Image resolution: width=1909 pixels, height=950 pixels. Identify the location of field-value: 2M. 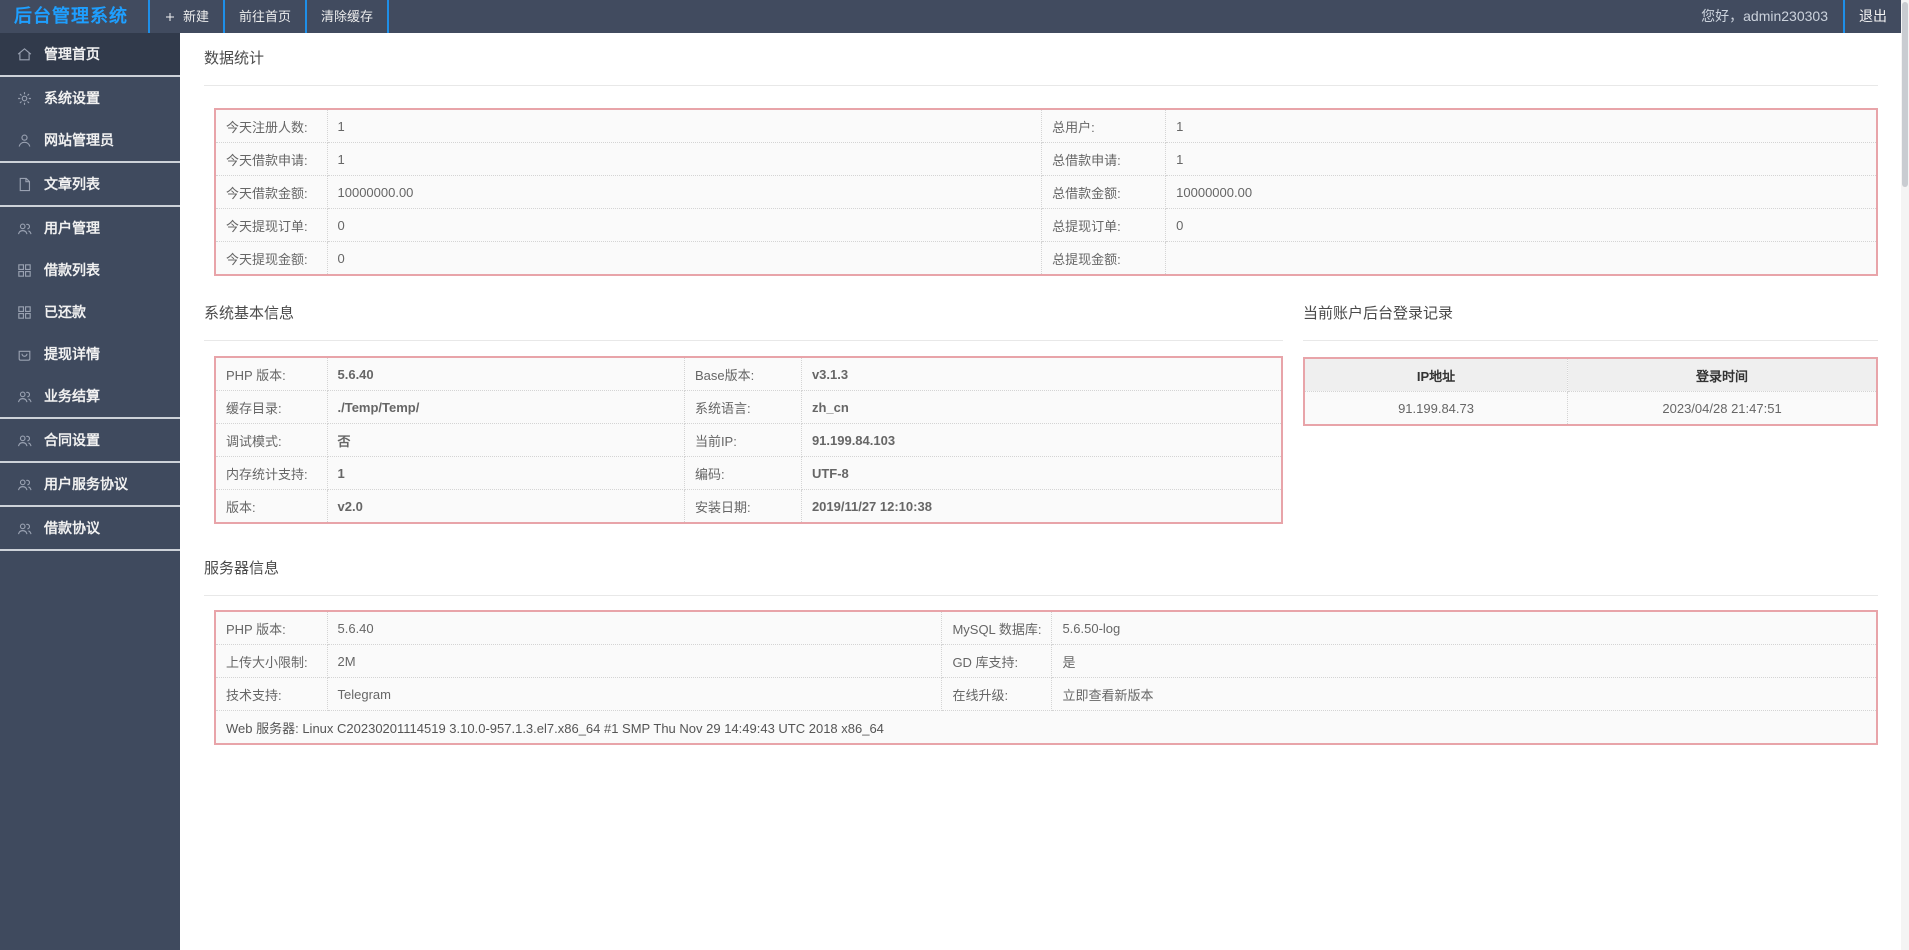
(634, 661).